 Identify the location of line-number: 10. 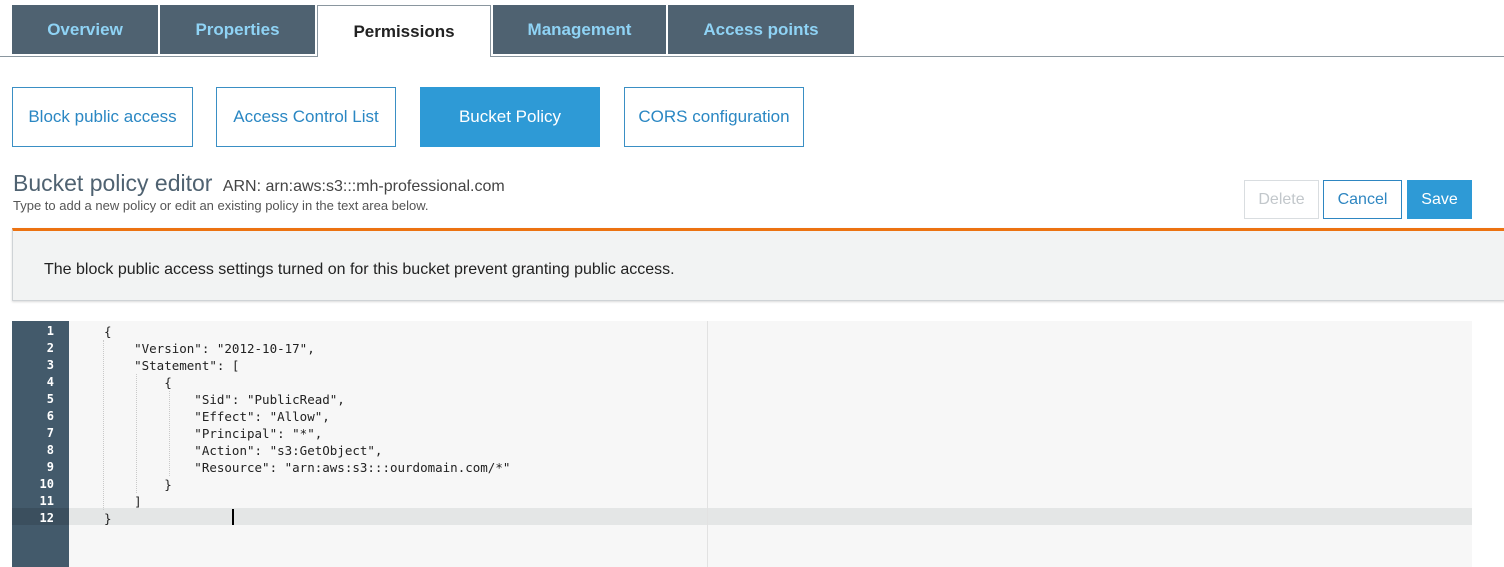
(46, 484).